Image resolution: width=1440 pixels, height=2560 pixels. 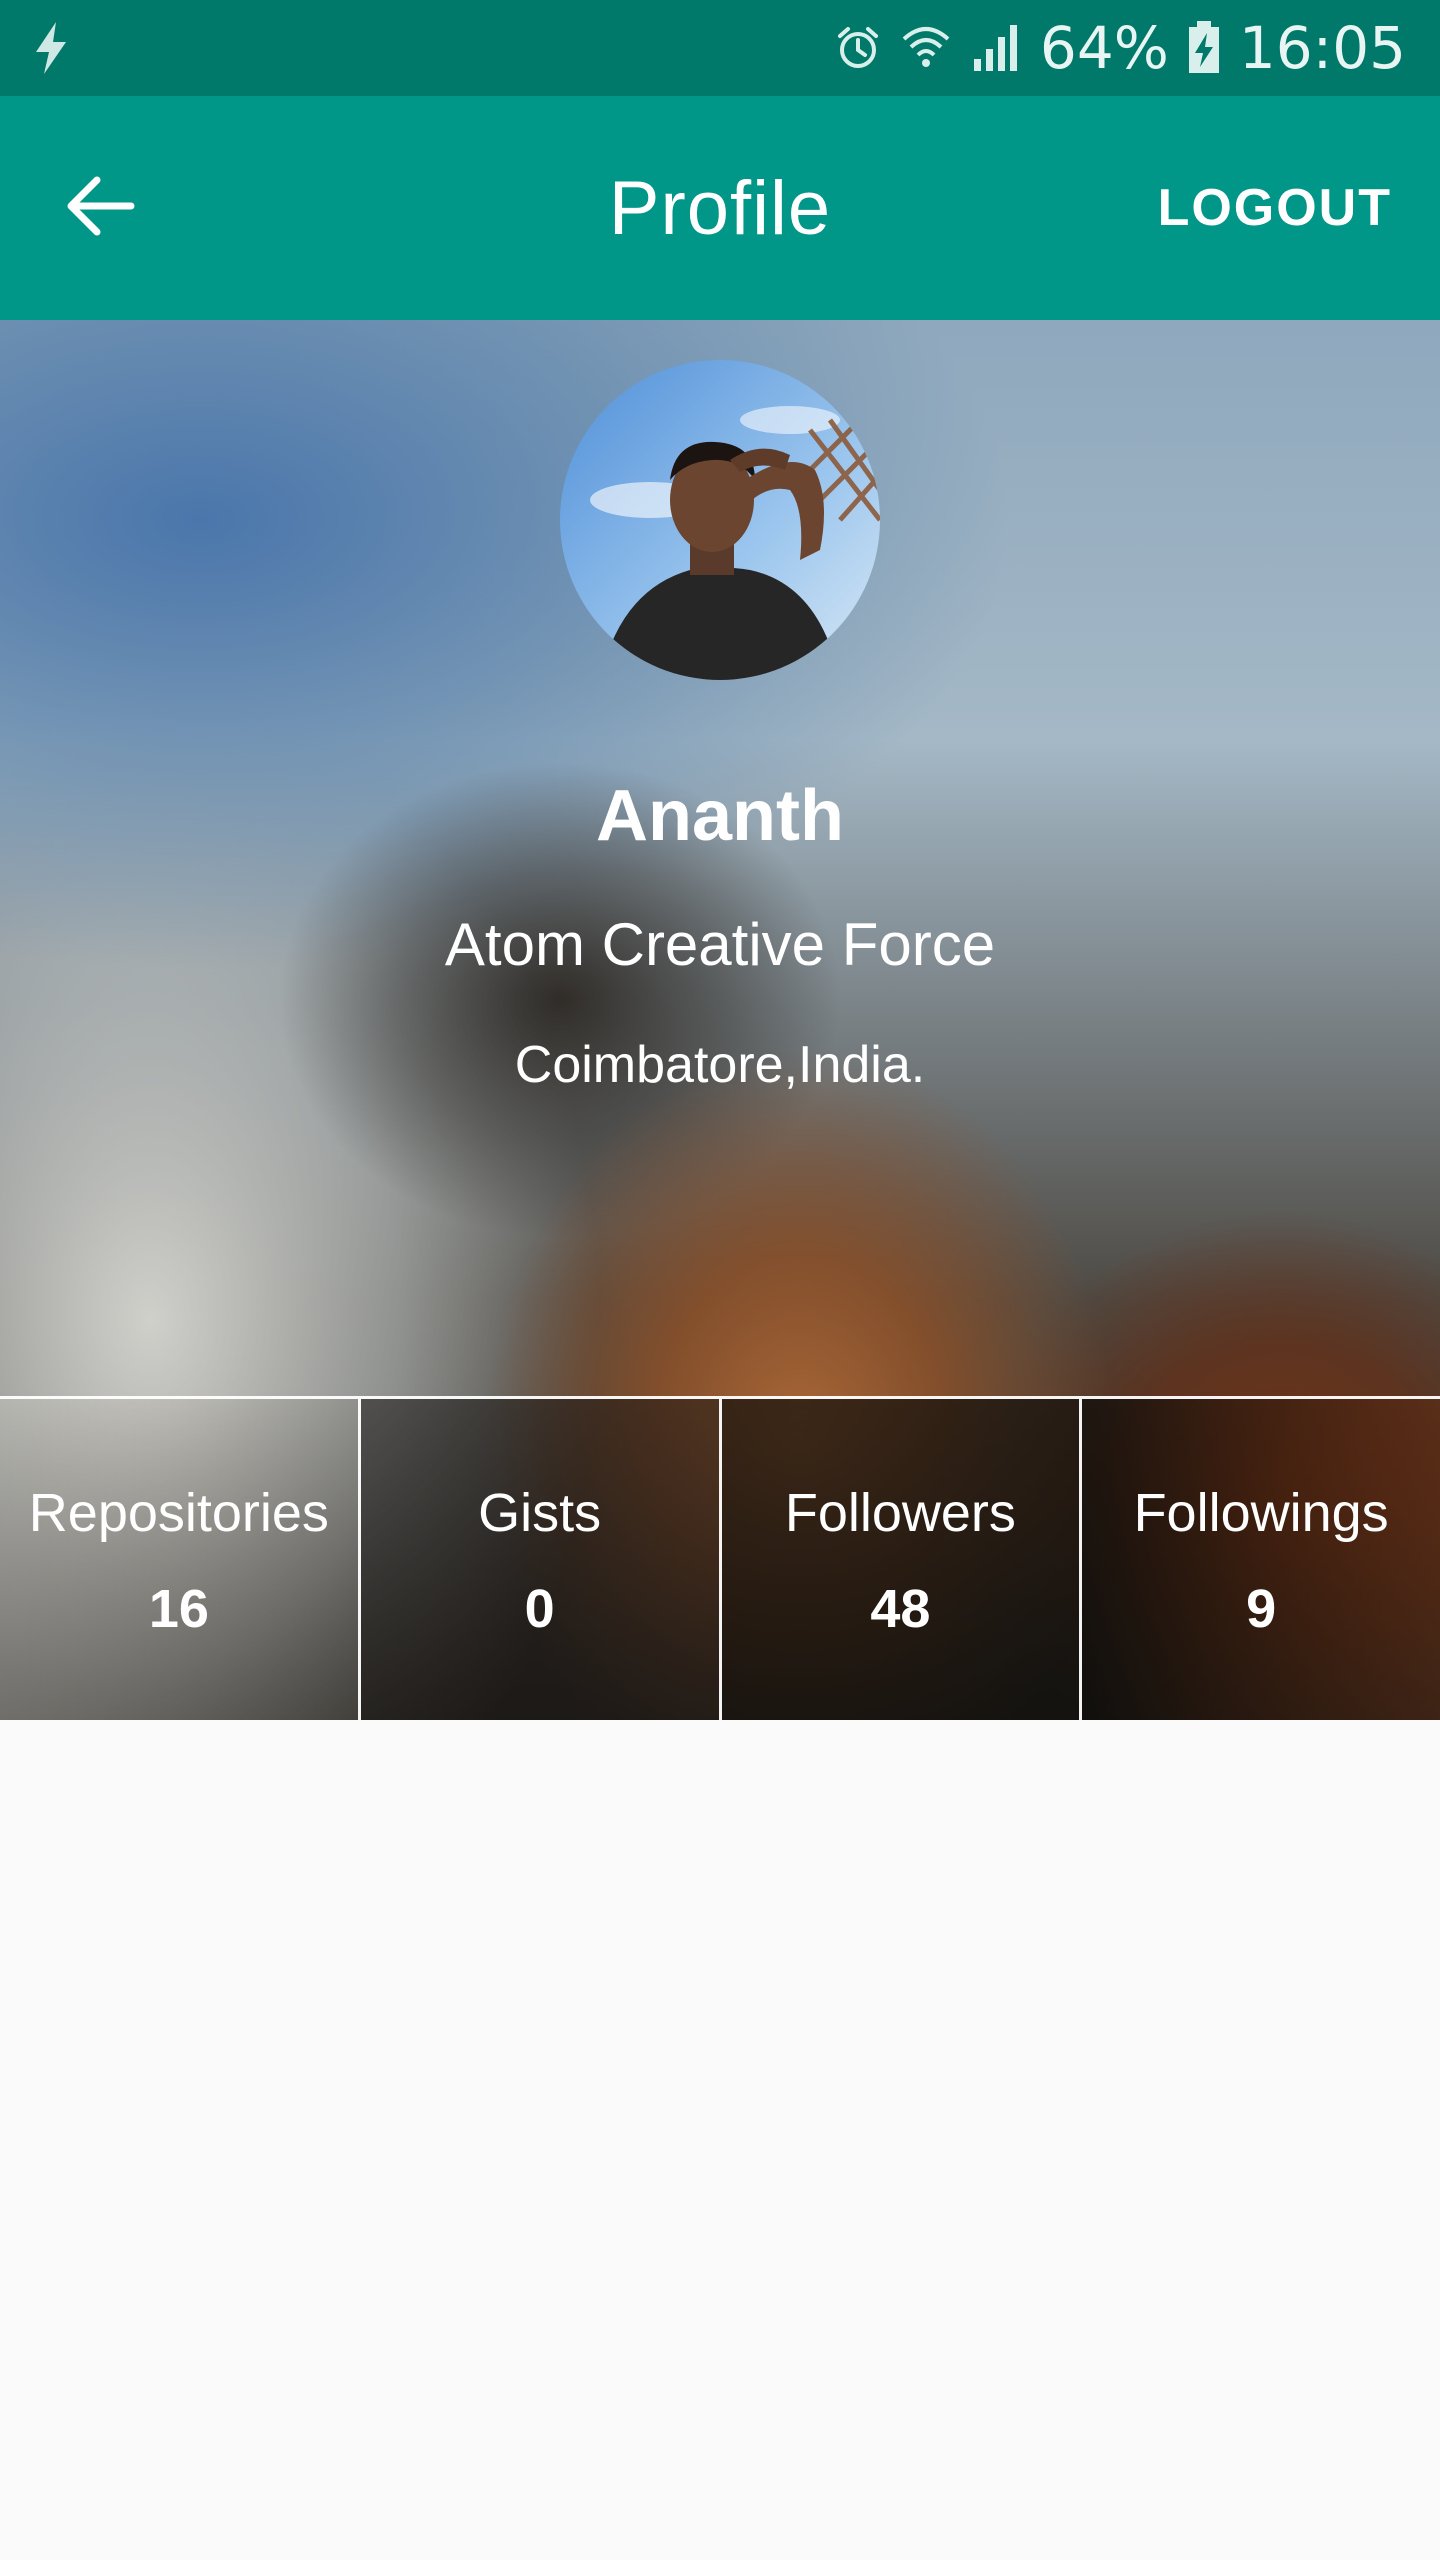 What do you see at coordinates (178, 1609) in the screenshot?
I see `stat-value: 16` at bounding box center [178, 1609].